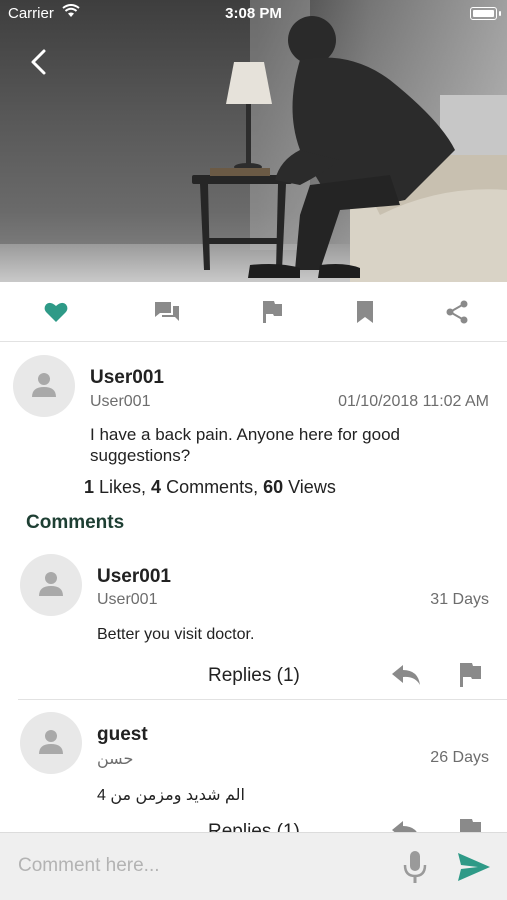 The image size is (507, 900). What do you see at coordinates (273, 487) in the screenshot?
I see `views-count: 60` at bounding box center [273, 487].